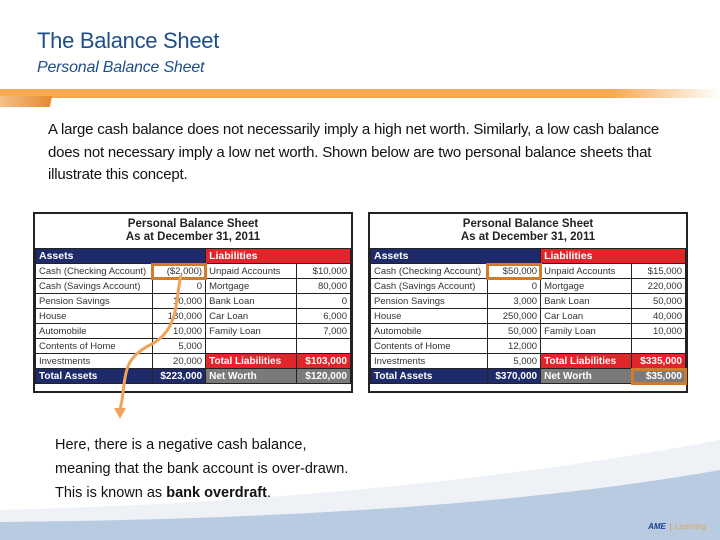 This screenshot has height=540, width=720. I want to click on header-divider-bar, so click(360, 93).